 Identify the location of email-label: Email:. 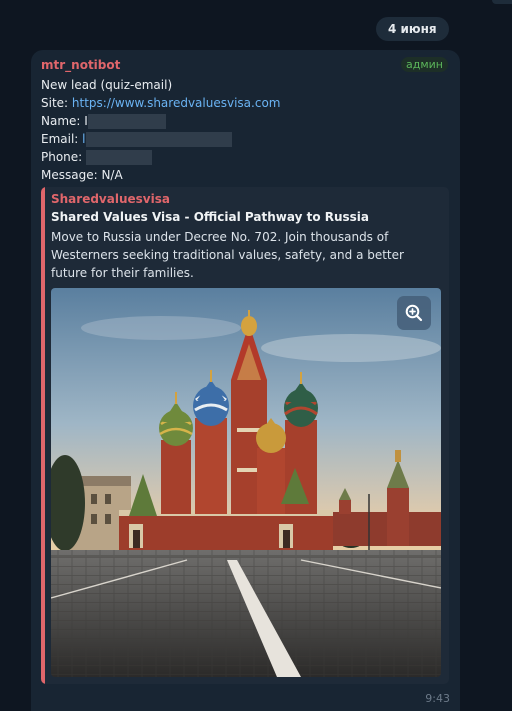
(62, 139).